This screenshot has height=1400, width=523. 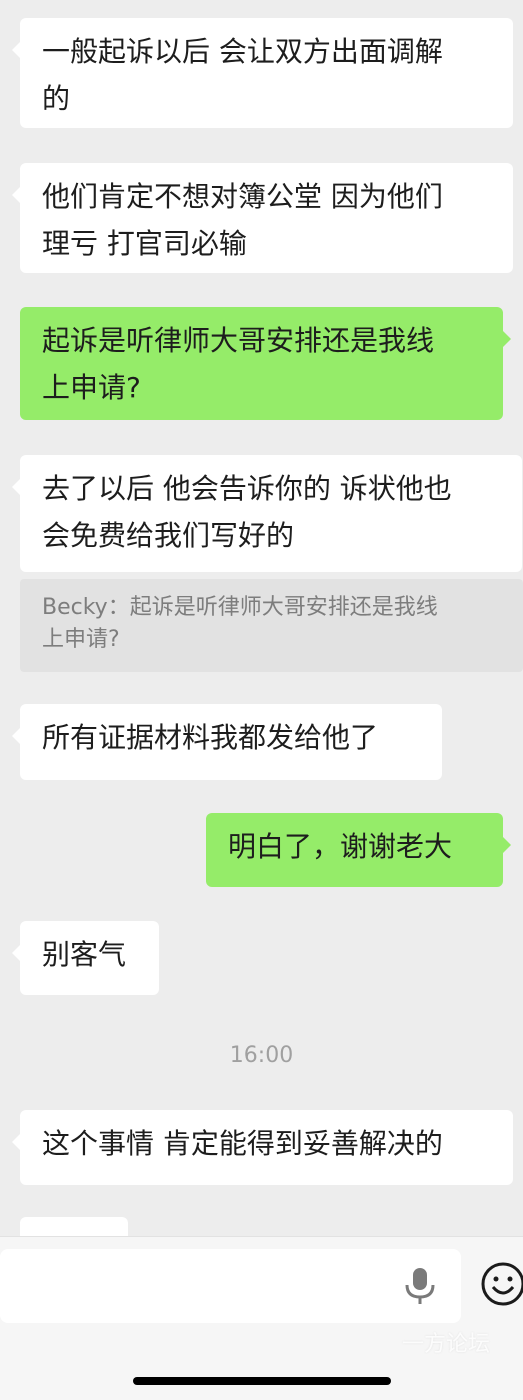 I want to click on message-outgoing: 明白了，谢谢老大, so click(x=358, y=850).